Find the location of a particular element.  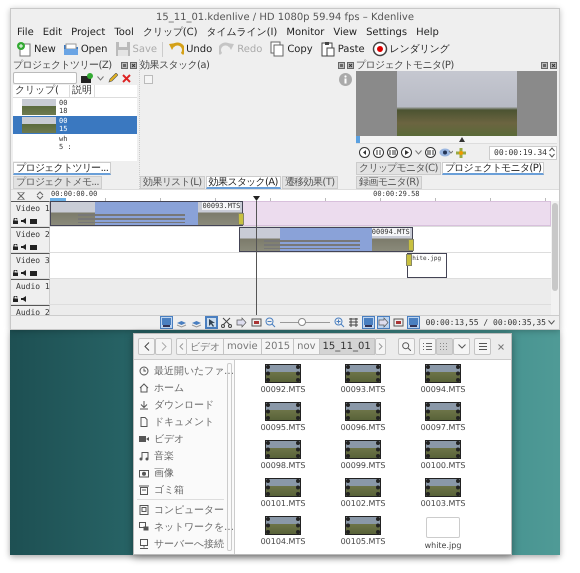

path-button: movie is located at coordinates (243, 346).